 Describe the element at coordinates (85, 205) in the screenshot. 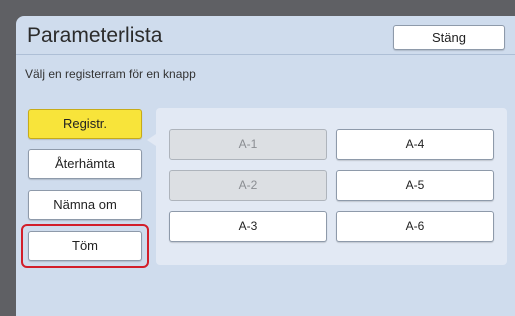

I see `rename-button: Nämna om` at that location.